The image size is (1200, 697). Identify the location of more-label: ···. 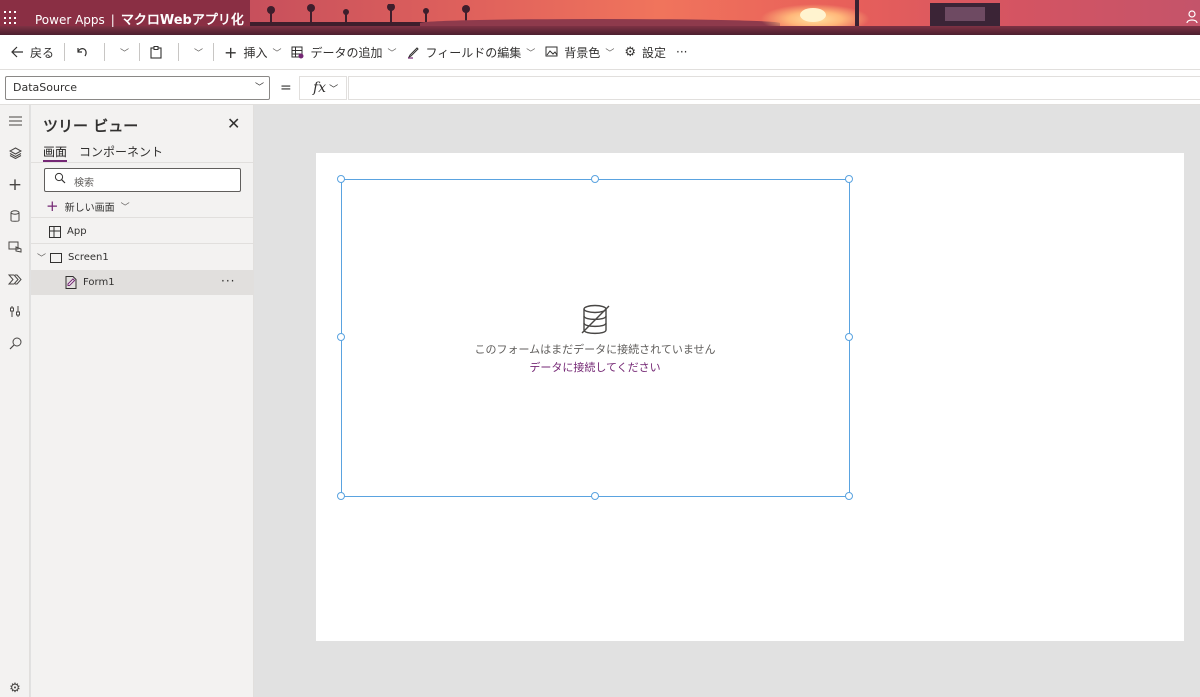
(682, 52).